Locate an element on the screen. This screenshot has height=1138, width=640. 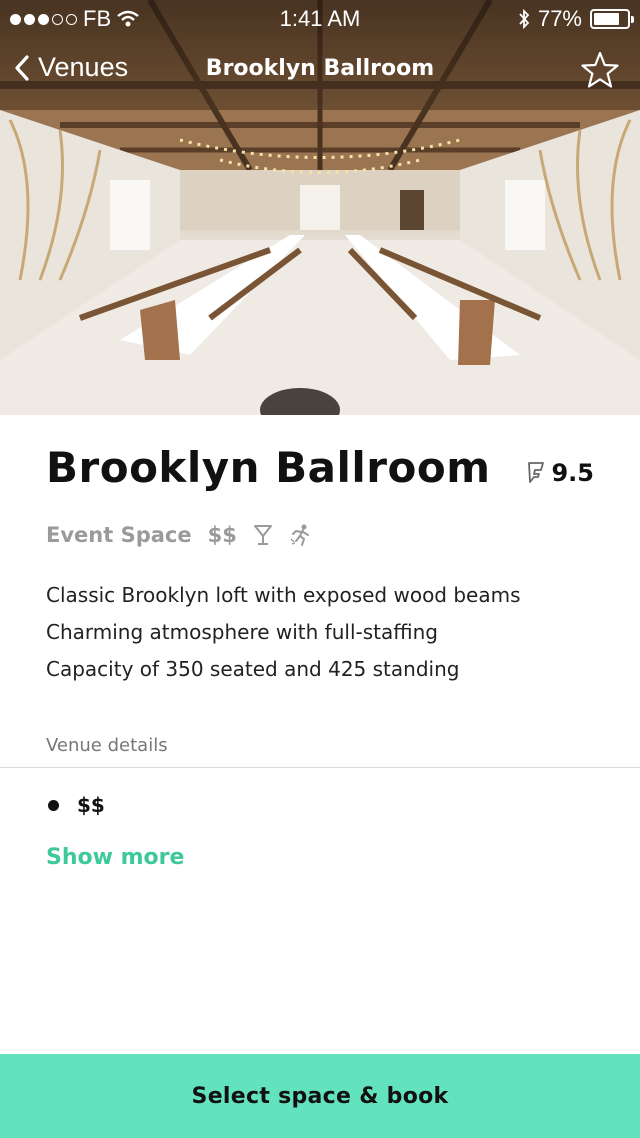
foursquare-icon is located at coordinates (536, 472).